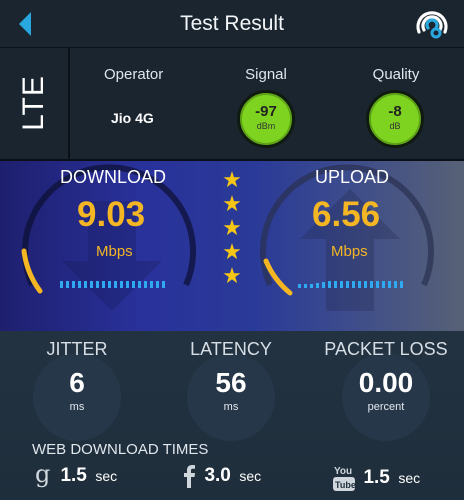 The width and height of the screenshot is (464, 500). Describe the element at coordinates (346, 214) in the screenshot. I see `upload-value: 6.56` at that location.